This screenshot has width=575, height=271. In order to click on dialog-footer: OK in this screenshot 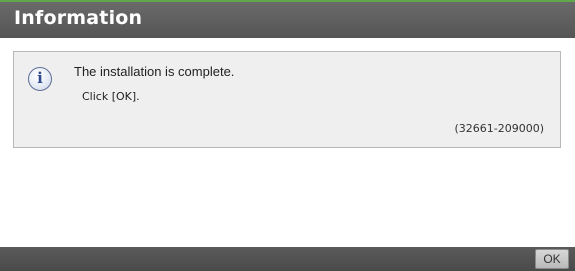, I will do `click(287, 259)`.